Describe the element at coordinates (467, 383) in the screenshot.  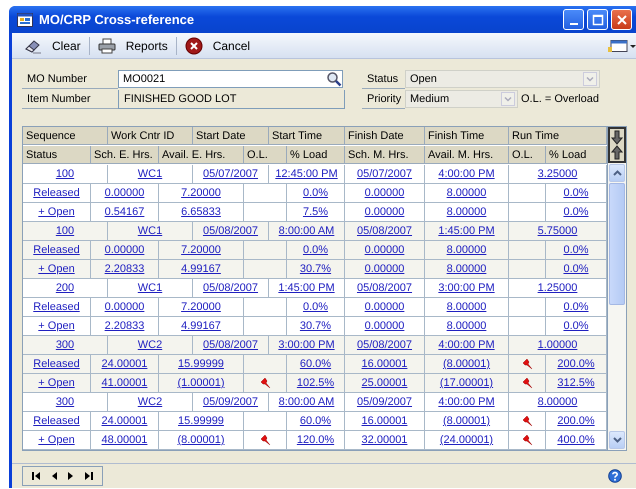
I see `link-cell: (17.00001)` at that location.